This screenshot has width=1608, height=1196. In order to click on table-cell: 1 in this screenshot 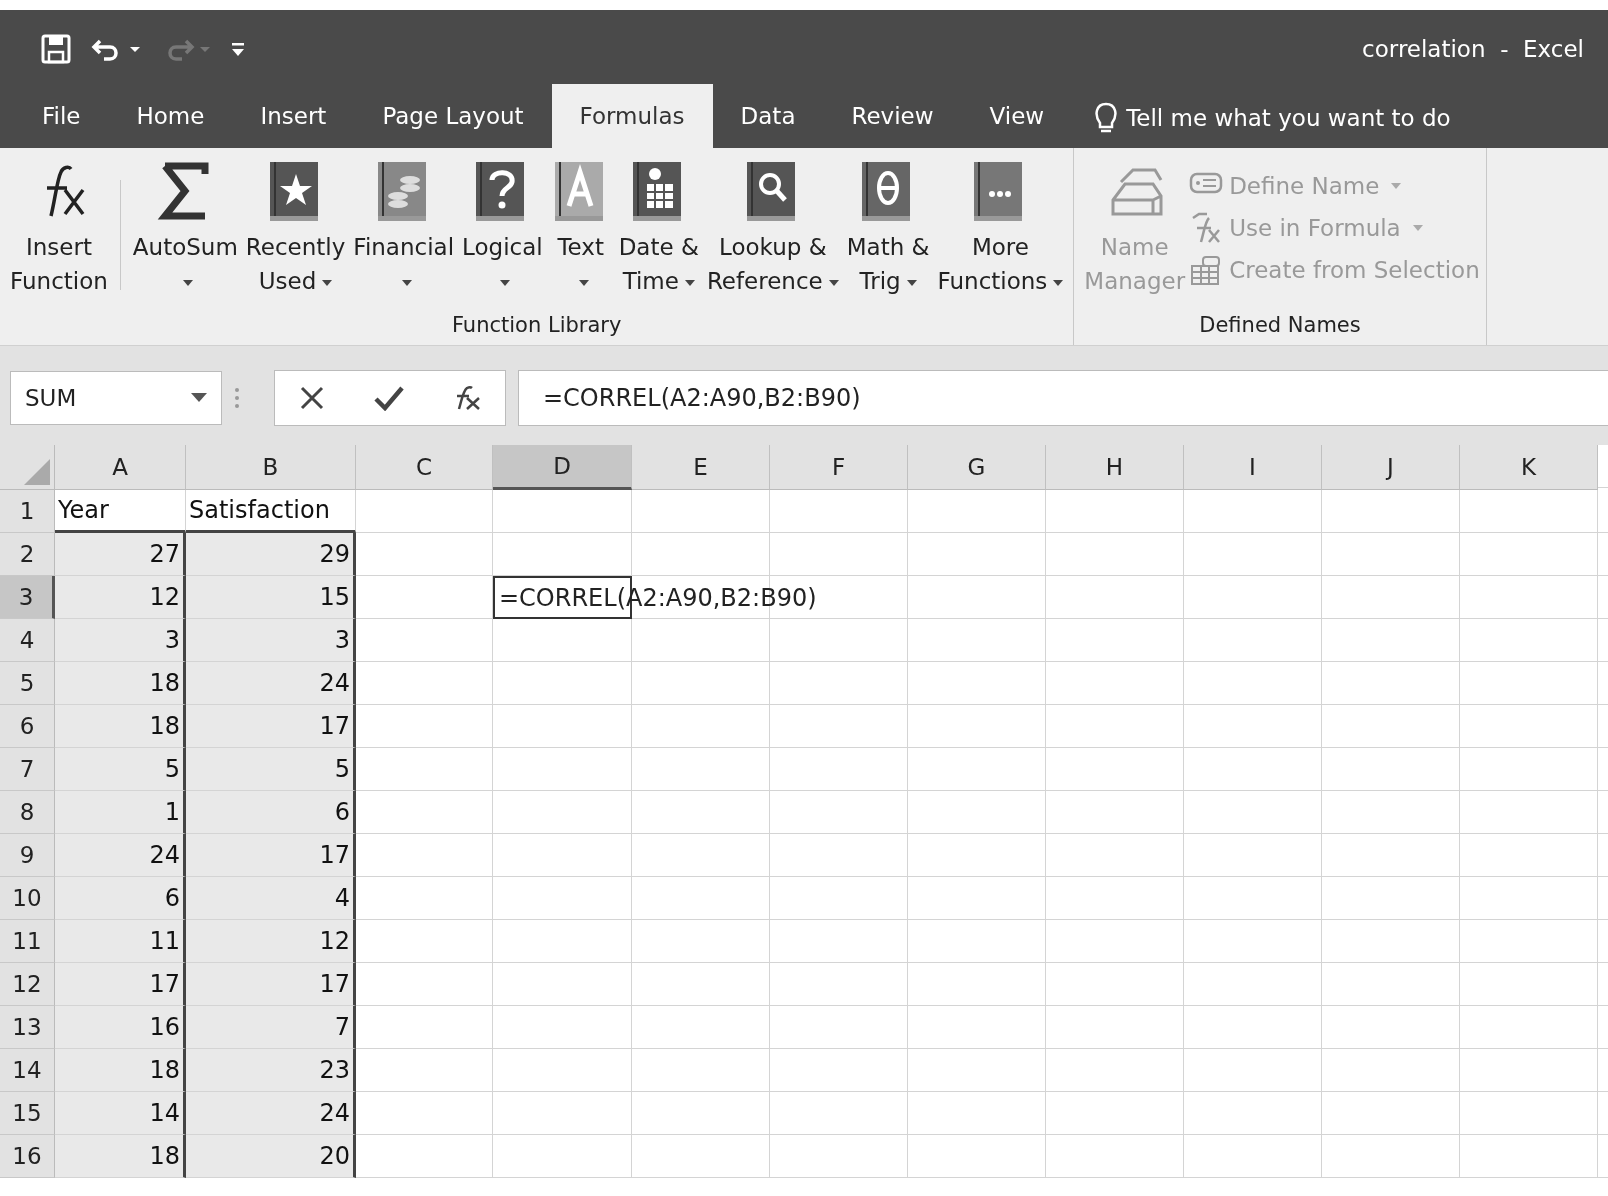, I will do `click(120, 812)`.